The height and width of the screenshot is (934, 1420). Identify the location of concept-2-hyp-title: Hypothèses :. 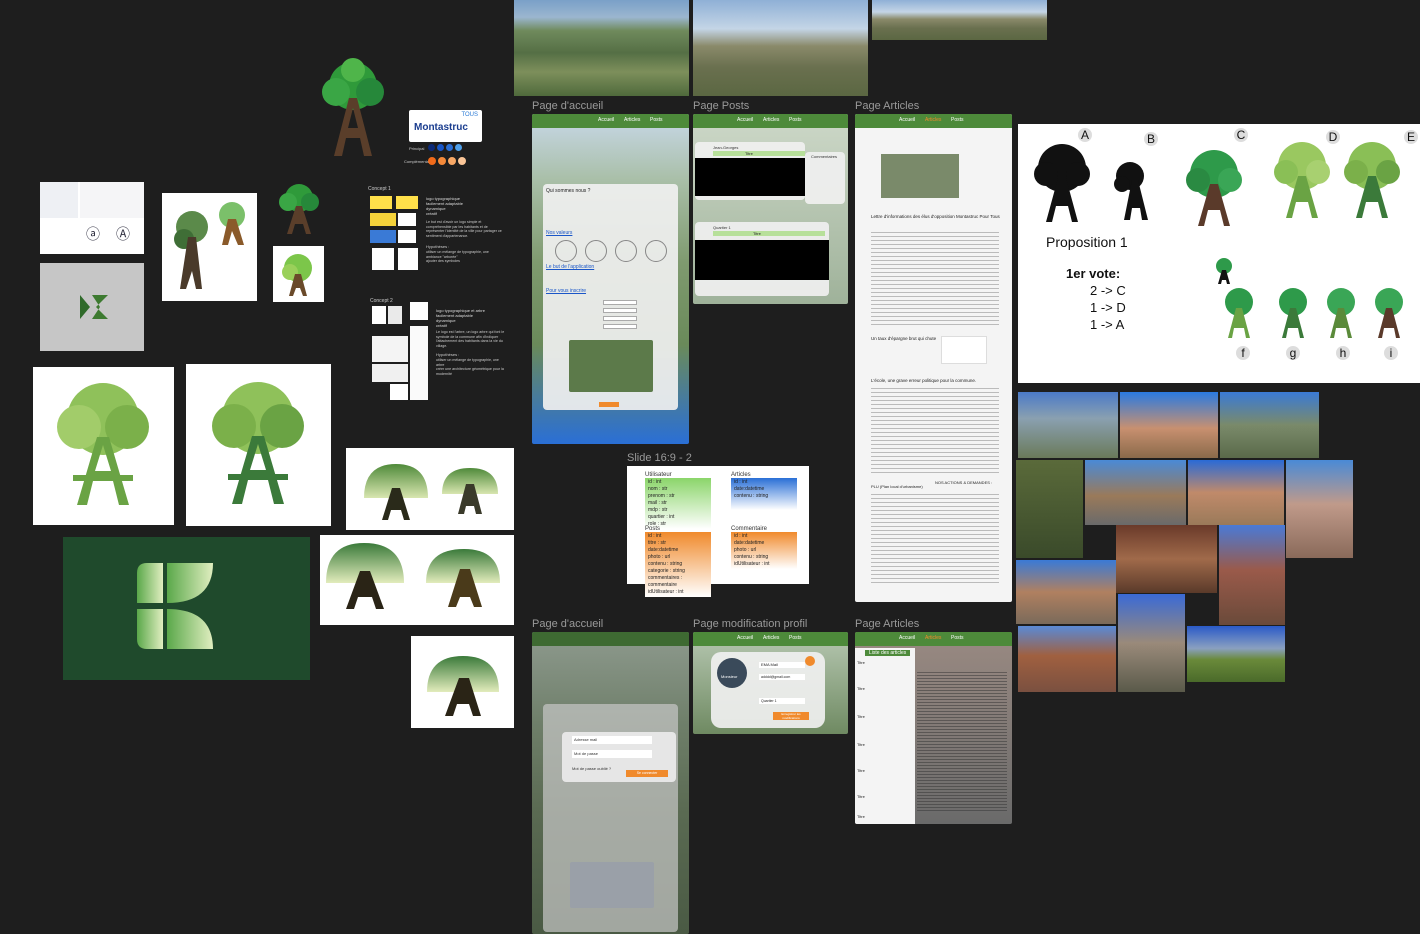
(448, 354).